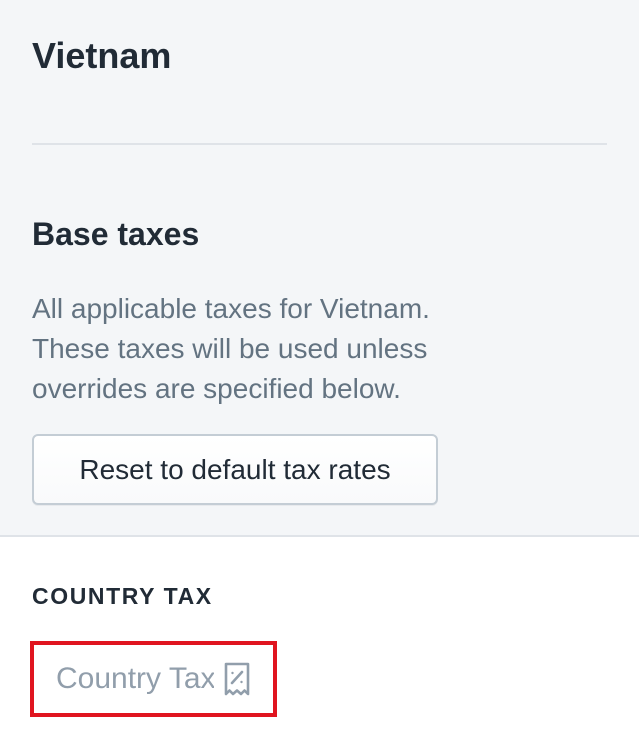  What do you see at coordinates (116, 234) in the screenshot?
I see `section-heading: Base taxes` at bounding box center [116, 234].